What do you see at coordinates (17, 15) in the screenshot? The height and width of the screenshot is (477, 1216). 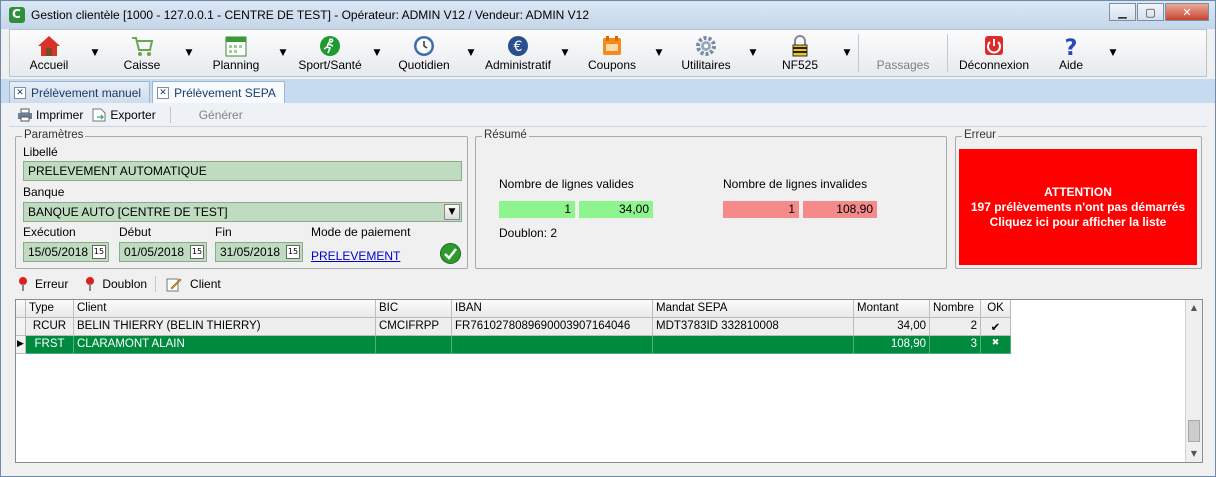 I see `app-logo-icon` at bounding box center [17, 15].